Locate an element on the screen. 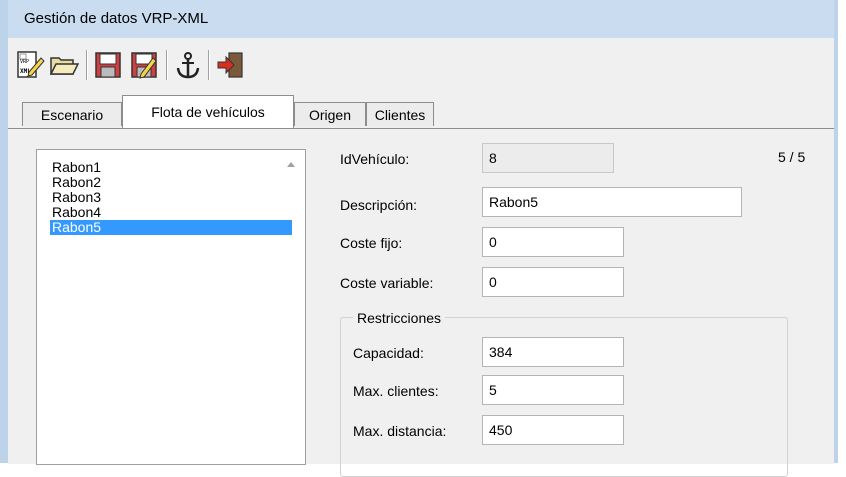  max-distancia-label: Max. distancia: is located at coordinates (400, 431).